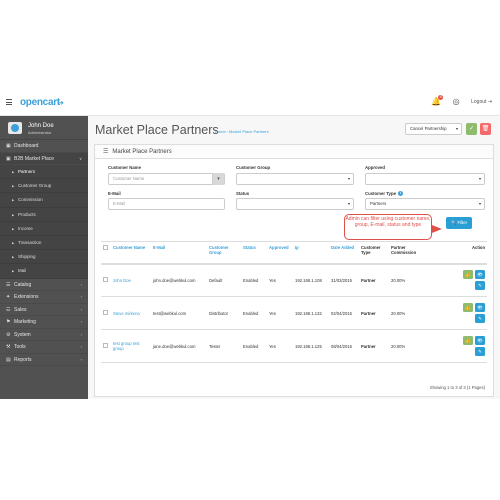 The height and width of the screenshot is (500, 500). I want to click on breadcrumb-home: Home, so click(220, 131).